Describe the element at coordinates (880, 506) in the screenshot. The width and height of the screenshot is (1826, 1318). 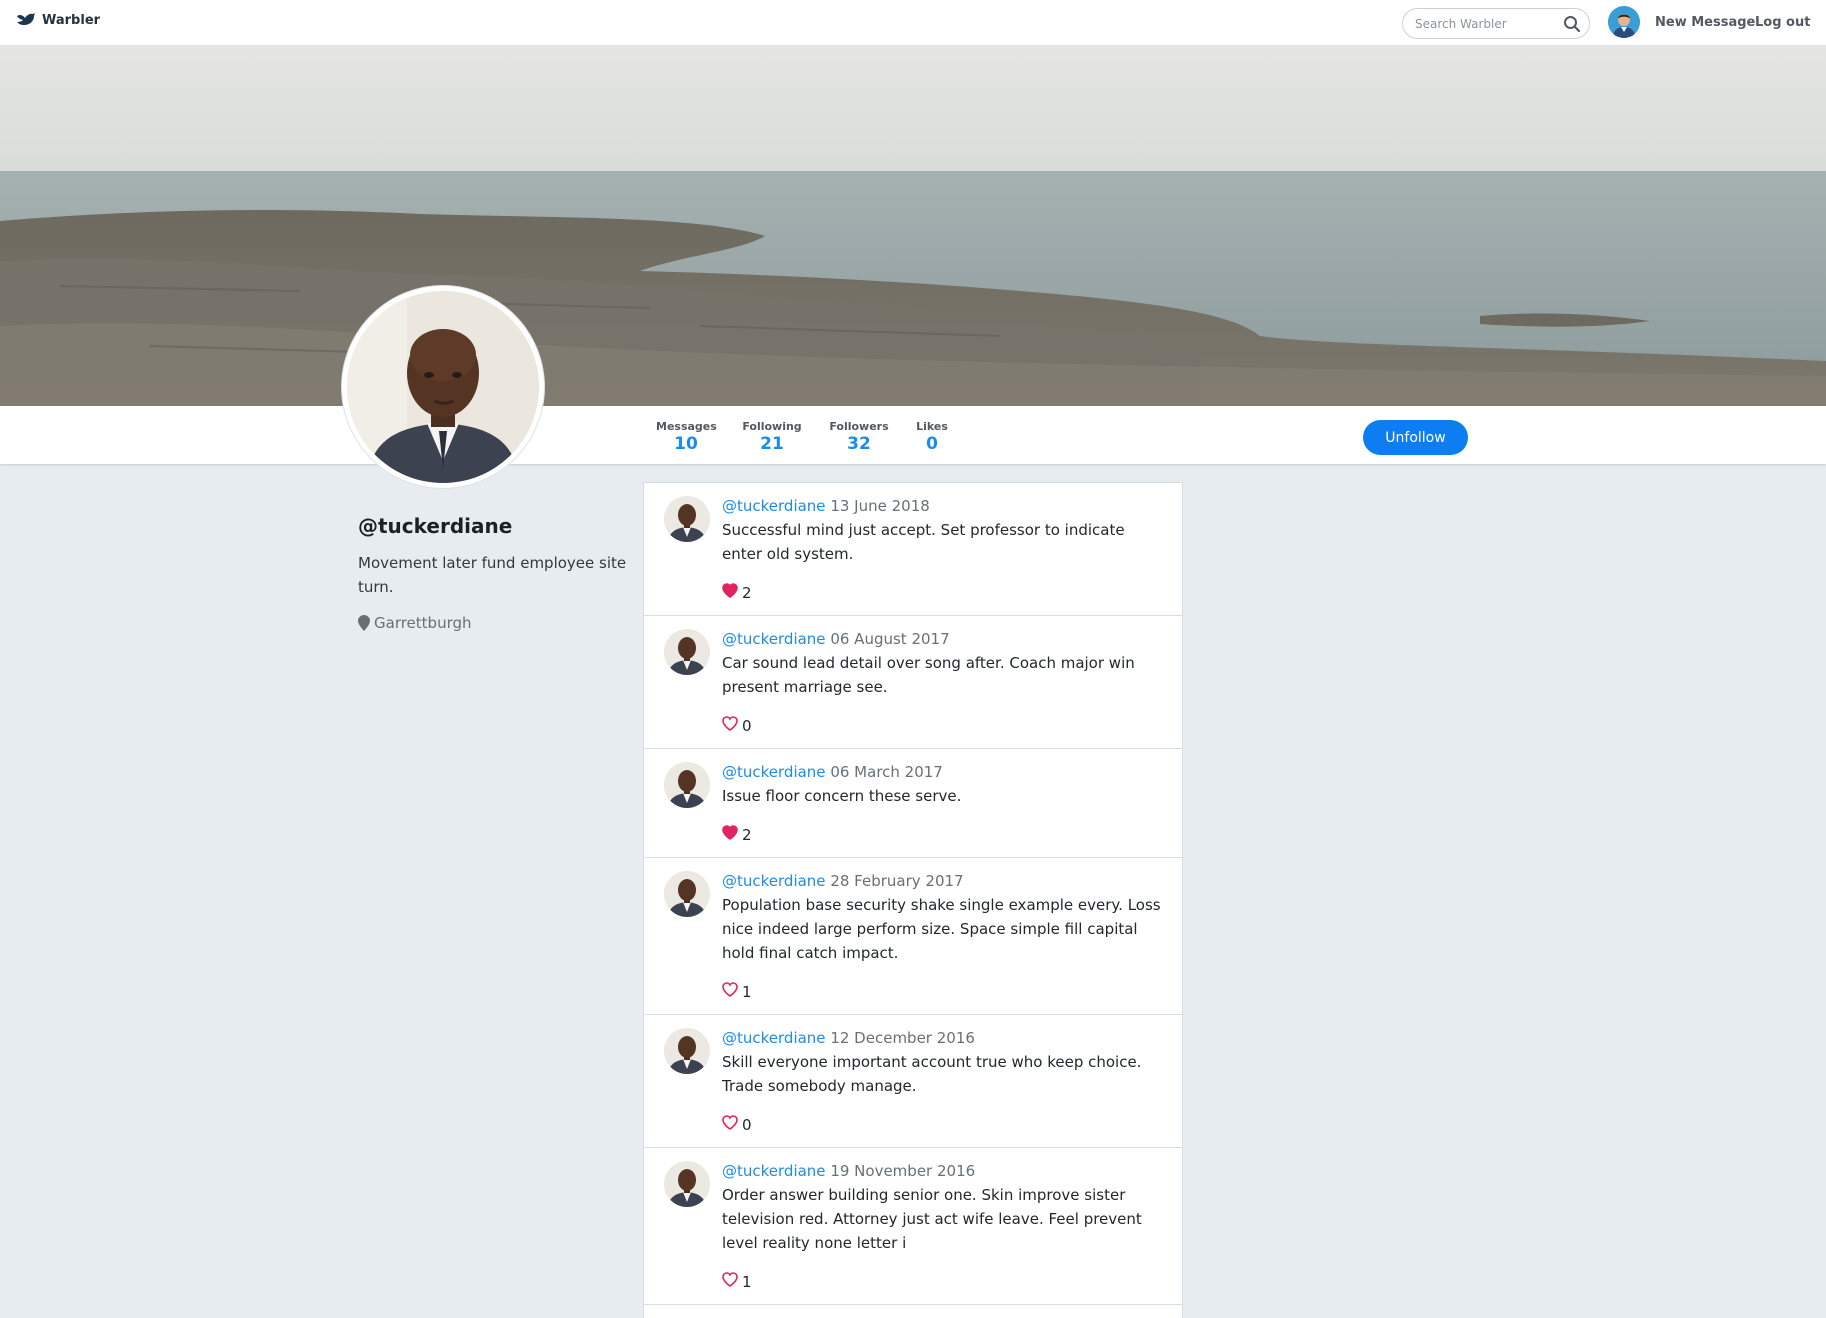
I see `message-date: 13 June 2018` at that location.